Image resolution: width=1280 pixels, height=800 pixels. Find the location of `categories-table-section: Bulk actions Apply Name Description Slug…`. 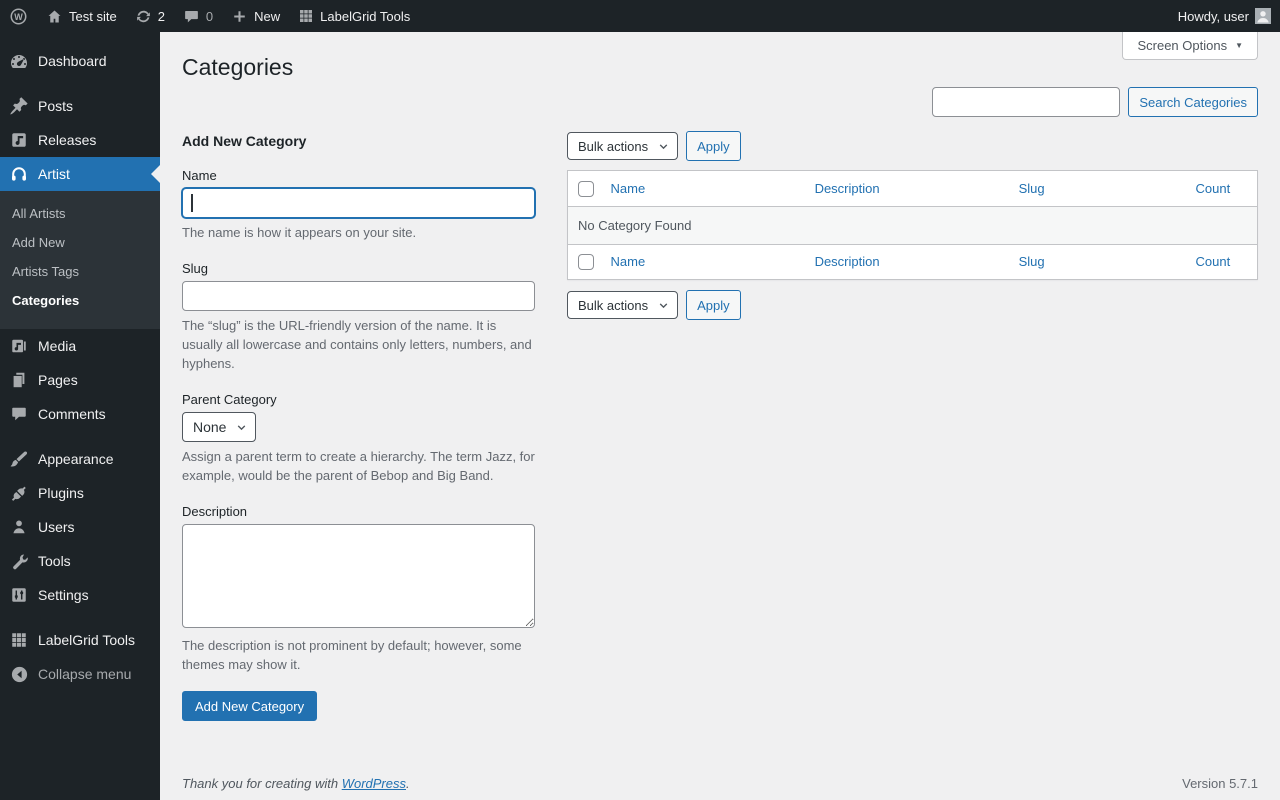

categories-table-section: Bulk actions Apply Name Description Slug… is located at coordinates (912, 223).